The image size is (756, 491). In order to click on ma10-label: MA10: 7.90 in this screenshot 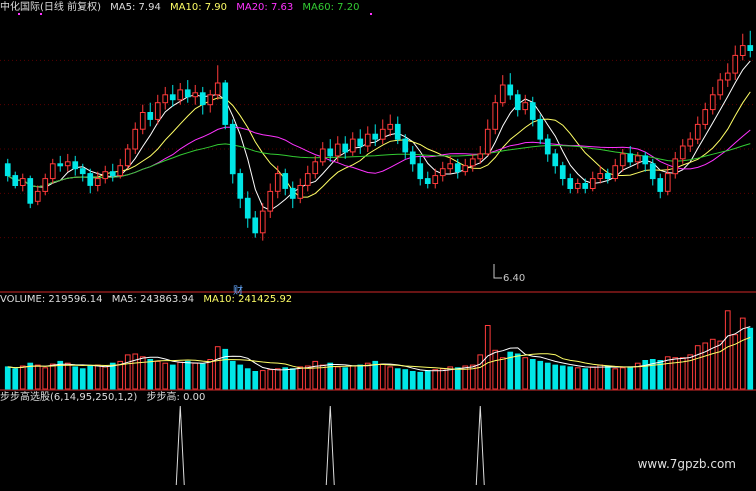, I will do `click(199, 7)`.